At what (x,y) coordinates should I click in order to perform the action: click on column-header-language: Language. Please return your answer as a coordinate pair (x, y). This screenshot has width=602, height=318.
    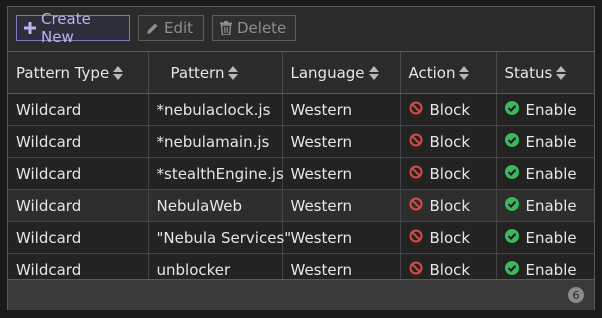
    Looking at the image, I should click on (340, 72).